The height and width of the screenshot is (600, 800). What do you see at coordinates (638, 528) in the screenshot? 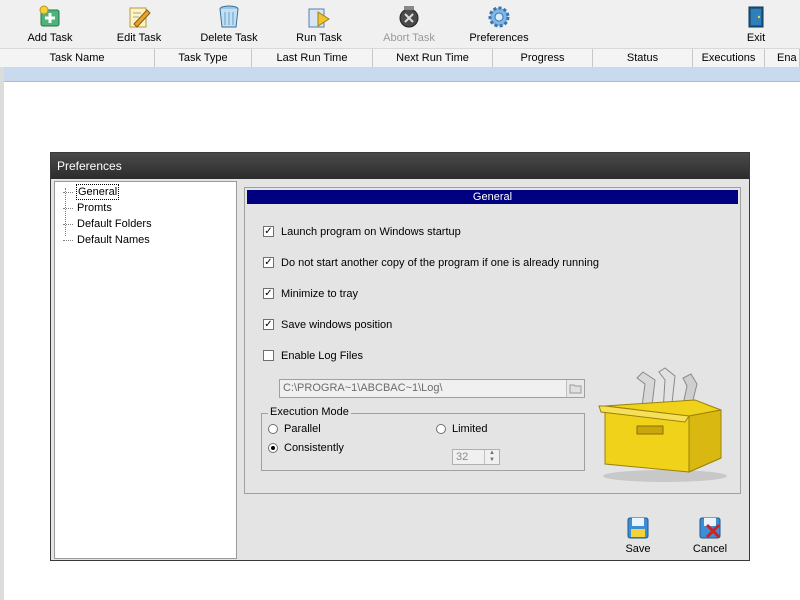
I see `save-icon` at bounding box center [638, 528].